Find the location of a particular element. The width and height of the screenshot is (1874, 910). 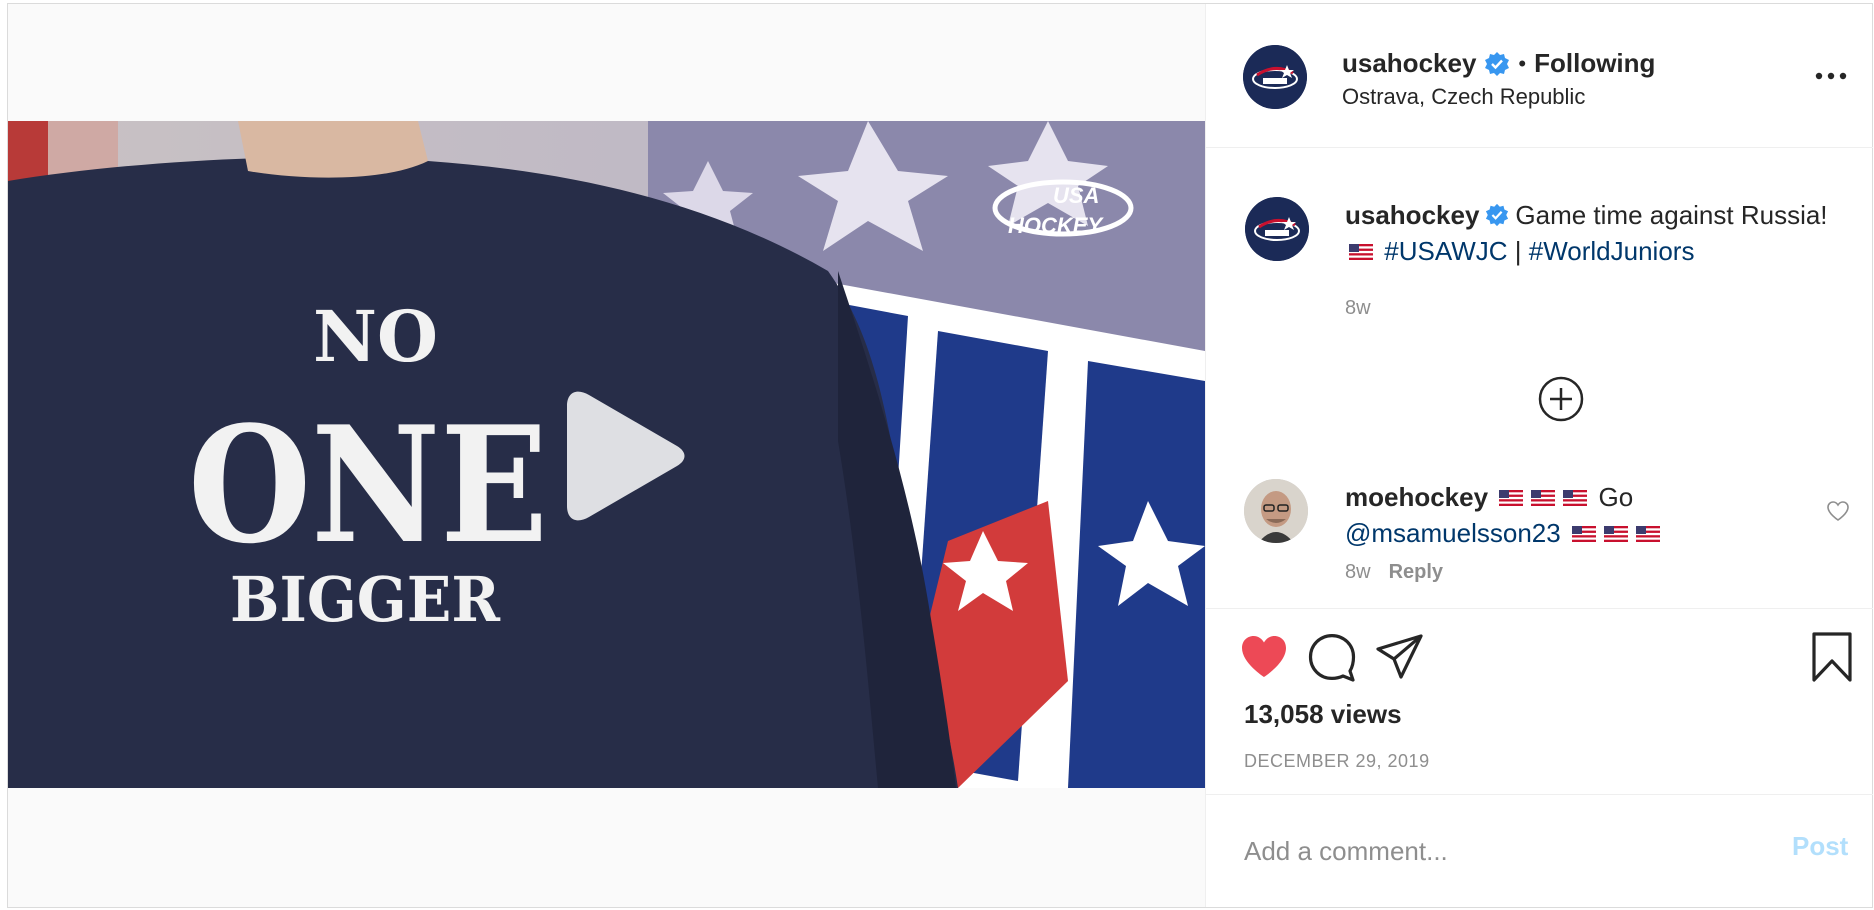

shirt-text-bigger: BIGGER is located at coordinates (365, 599).